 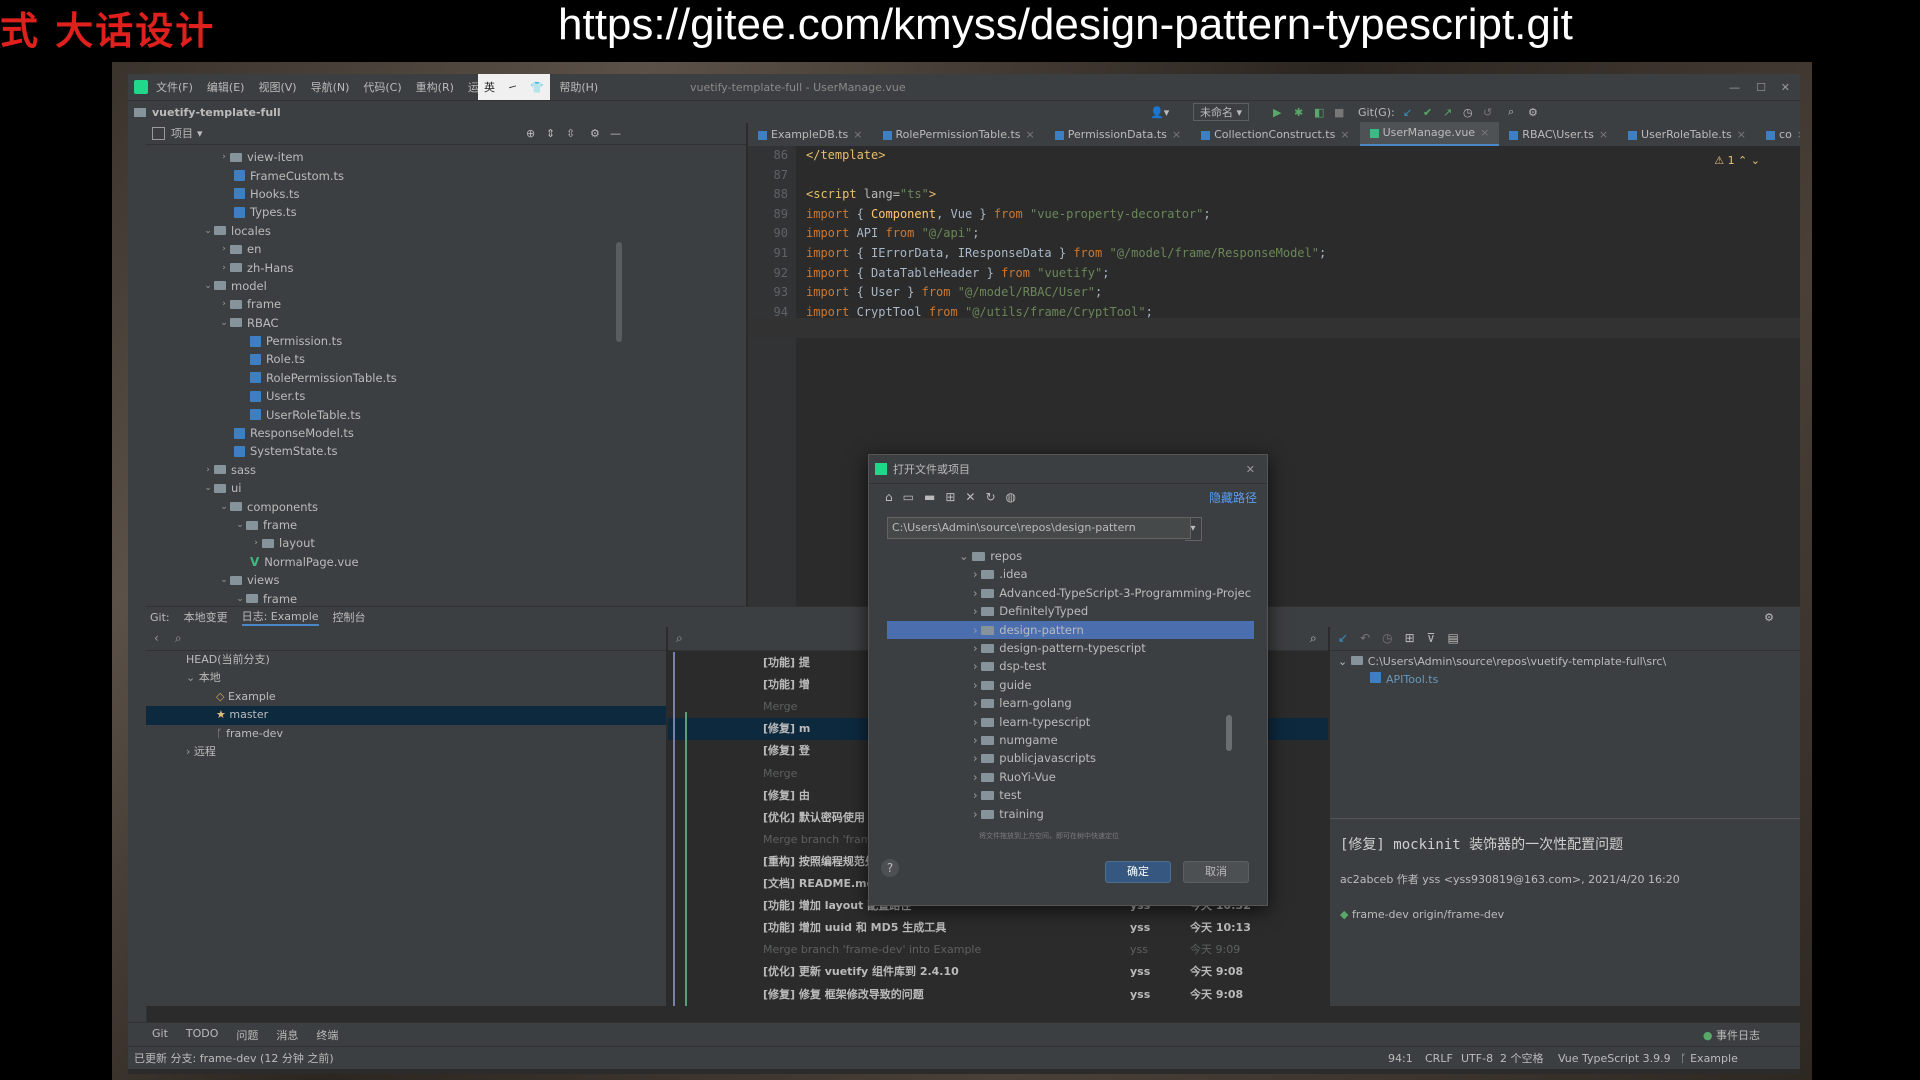 What do you see at coordinates (277, 87) in the screenshot?
I see `menu-item: 视图(V)` at bounding box center [277, 87].